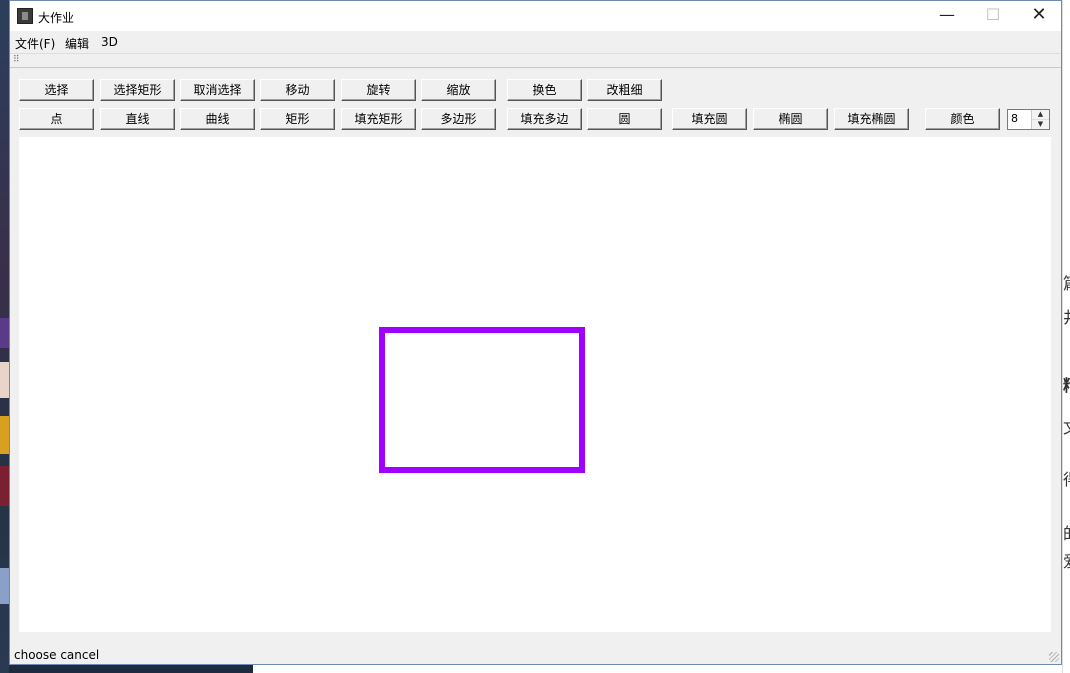 Image resolution: width=1070 pixels, height=673 pixels. What do you see at coordinates (1040, 124) in the screenshot?
I see `spin-down-icon: ▼` at bounding box center [1040, 124].